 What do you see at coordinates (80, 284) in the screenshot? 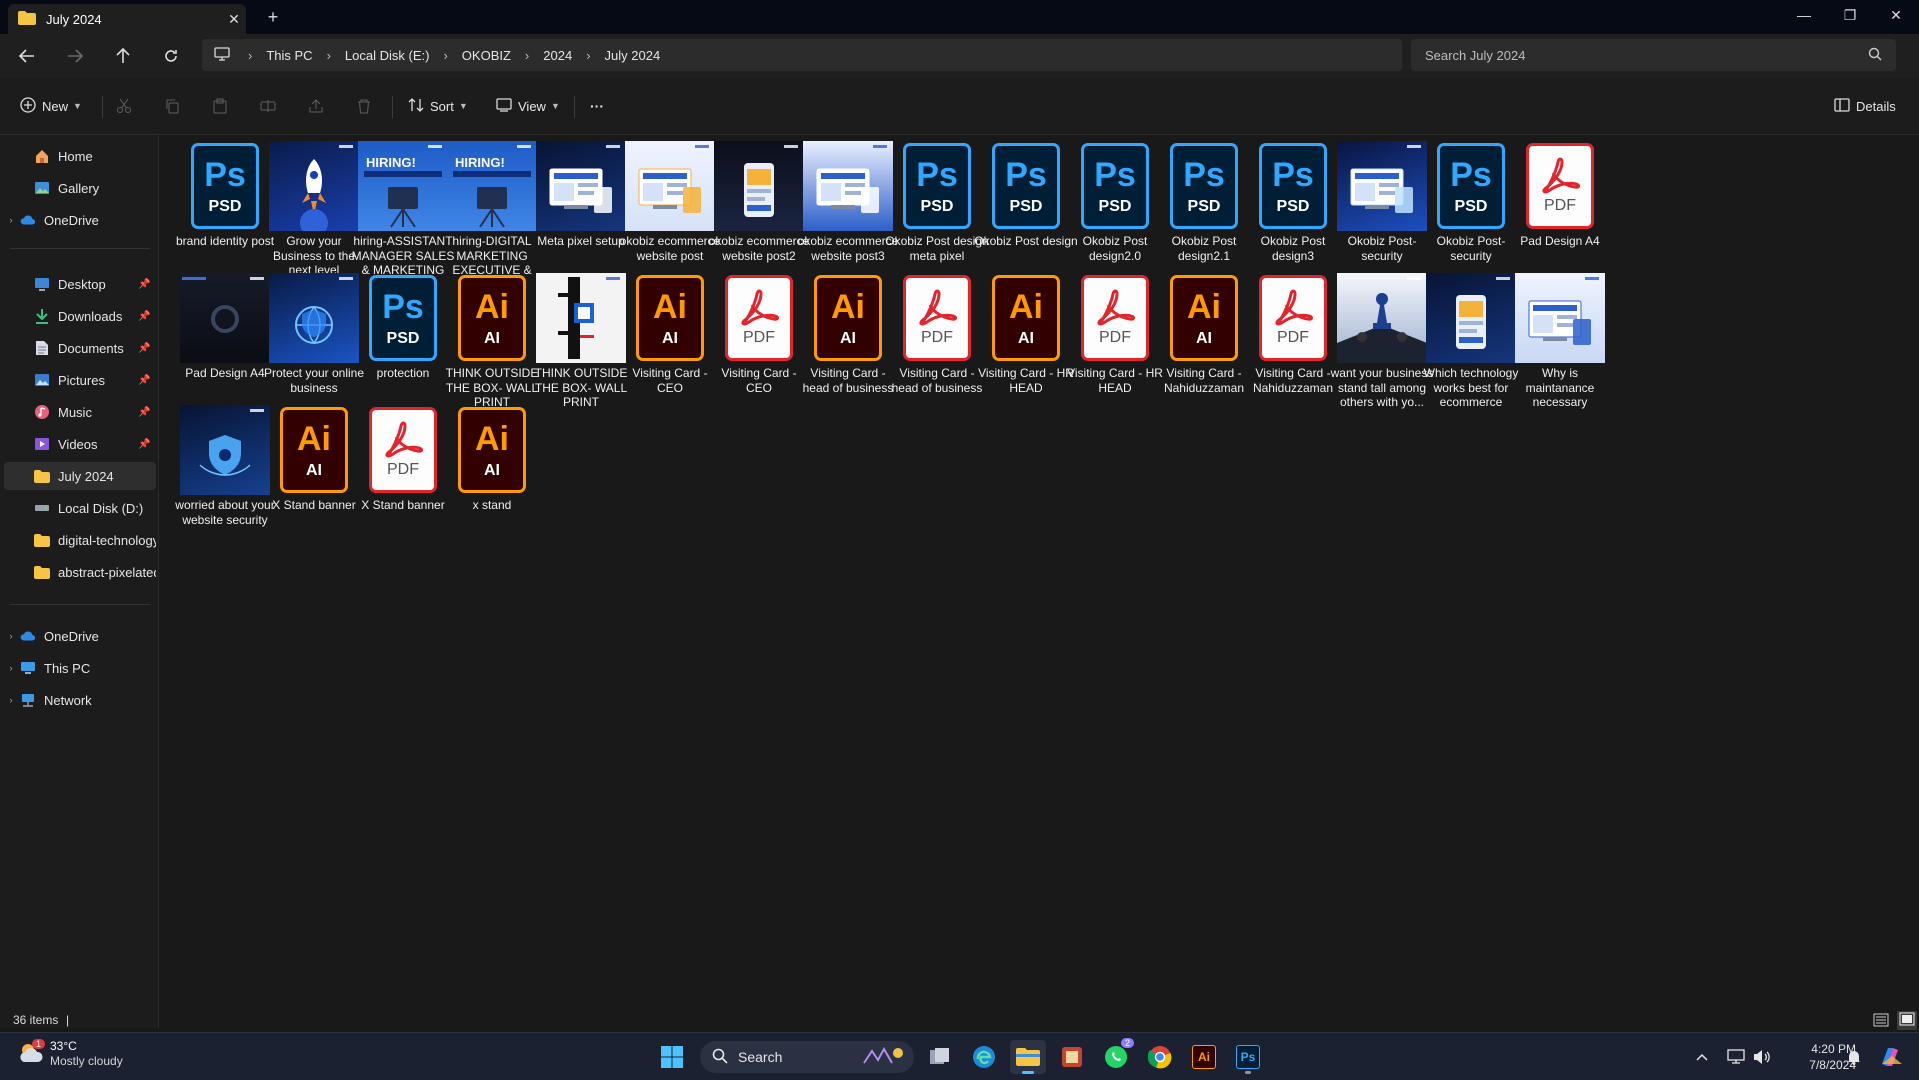
I see `sidebar-item-desktop: Desktop 📌` at bounding box center [80, 284].